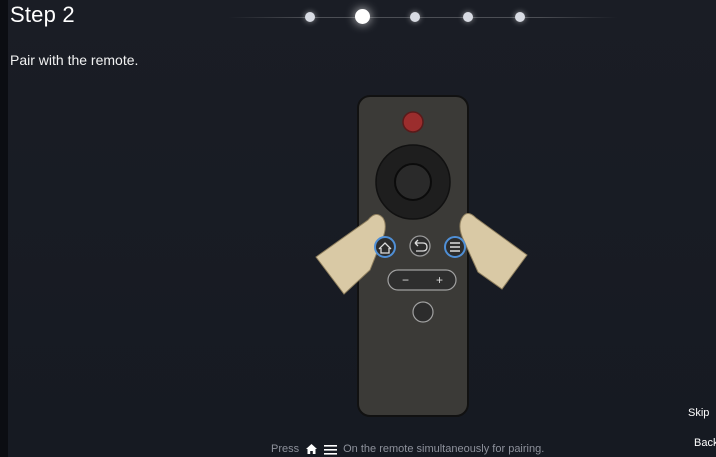  Describe the element at coordinates (423, 312) in the screenshot. I see `remote-assistant-button-icon` at that location.